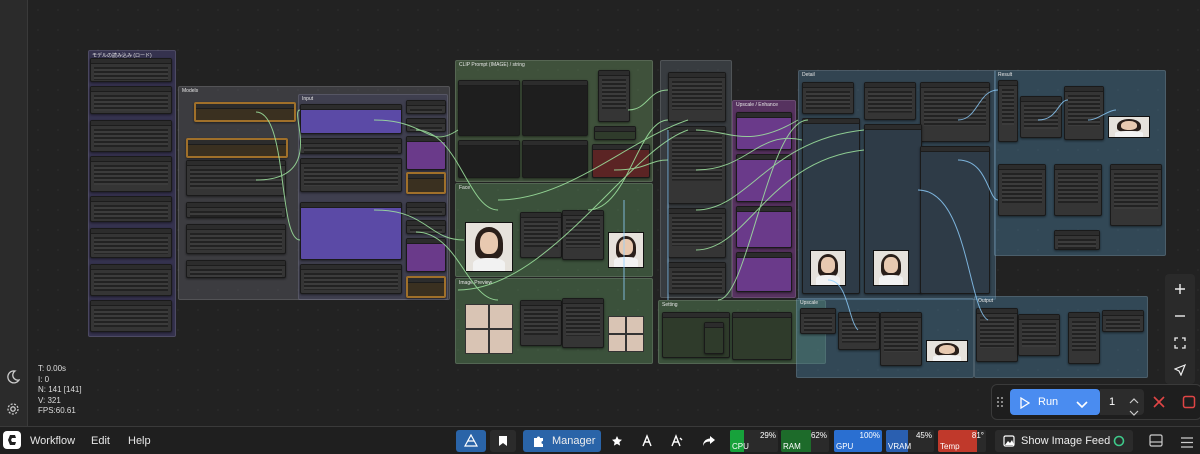 Image resolution: width=1200 pixels, height=454 pixels. I want to click on run-toolbar: Run 1, so click(1095, 402).